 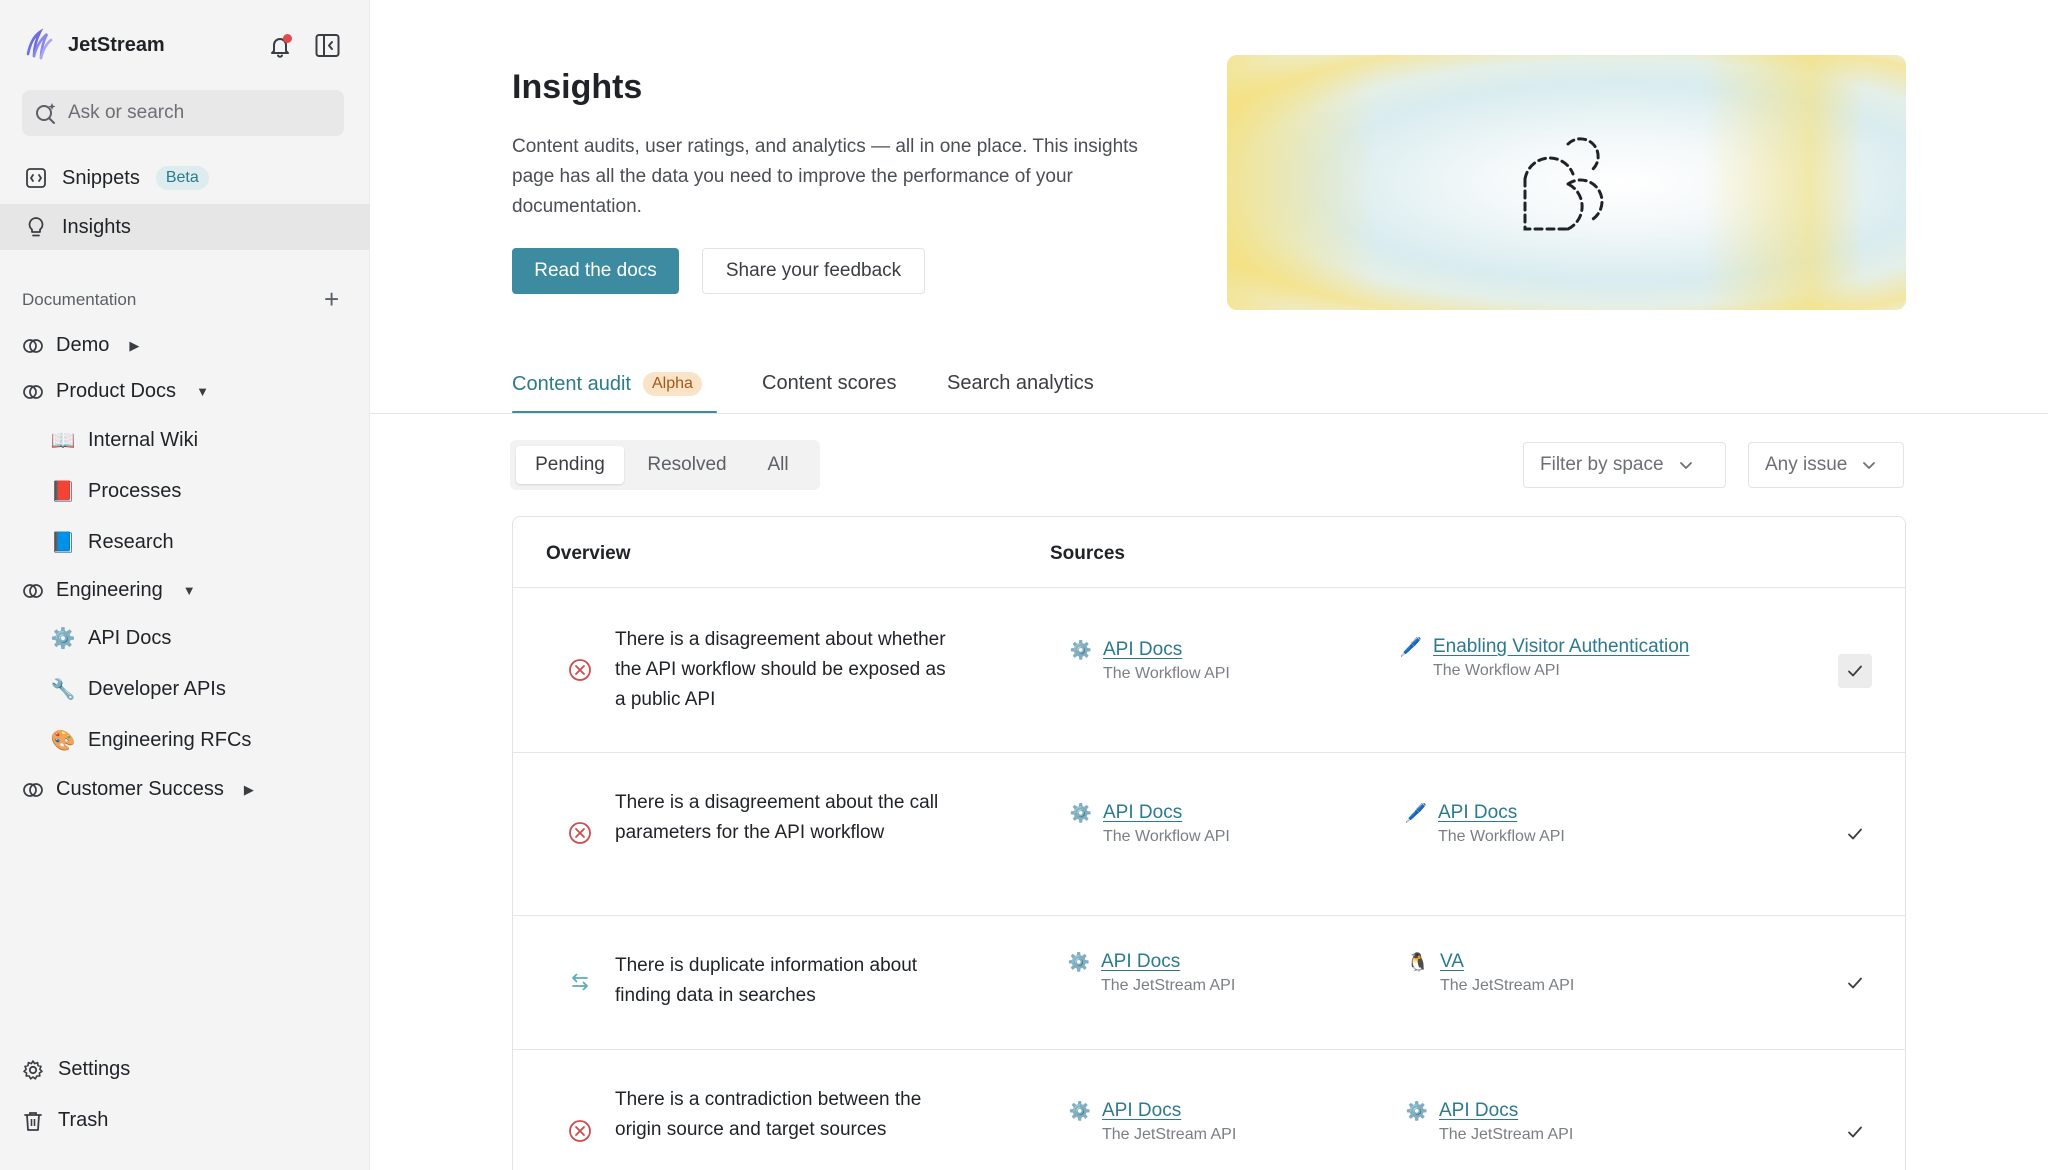 What do you see at coordinates (170, 740) in the screenshot?
I see `page-name: Engineering RFCs` at bounding box center [170, 740].